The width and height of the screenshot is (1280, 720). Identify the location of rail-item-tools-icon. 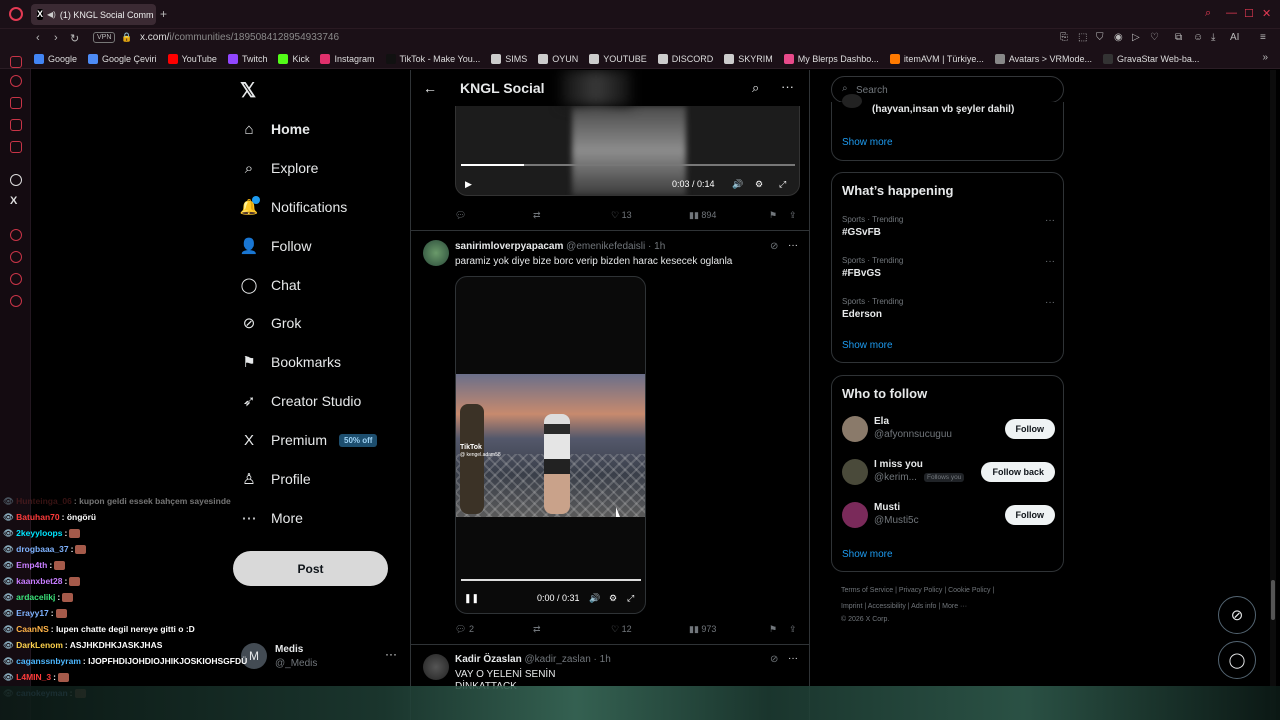
(16, 125).